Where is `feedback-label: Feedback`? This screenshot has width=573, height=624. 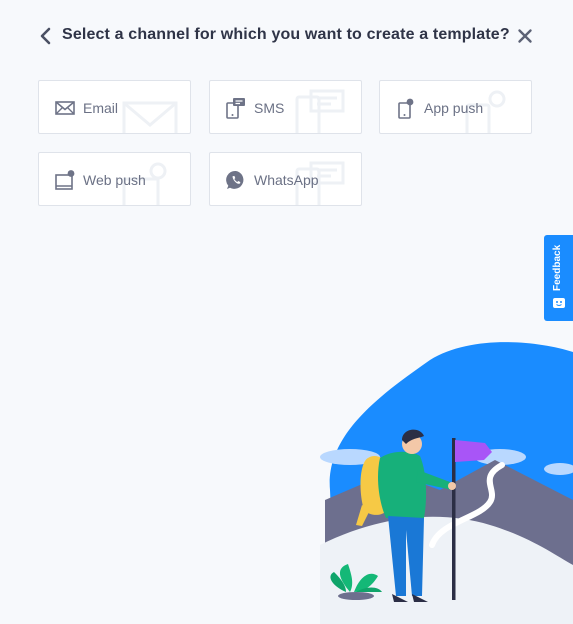 feedback-label: Feedback is located at coordinates (557, 268).